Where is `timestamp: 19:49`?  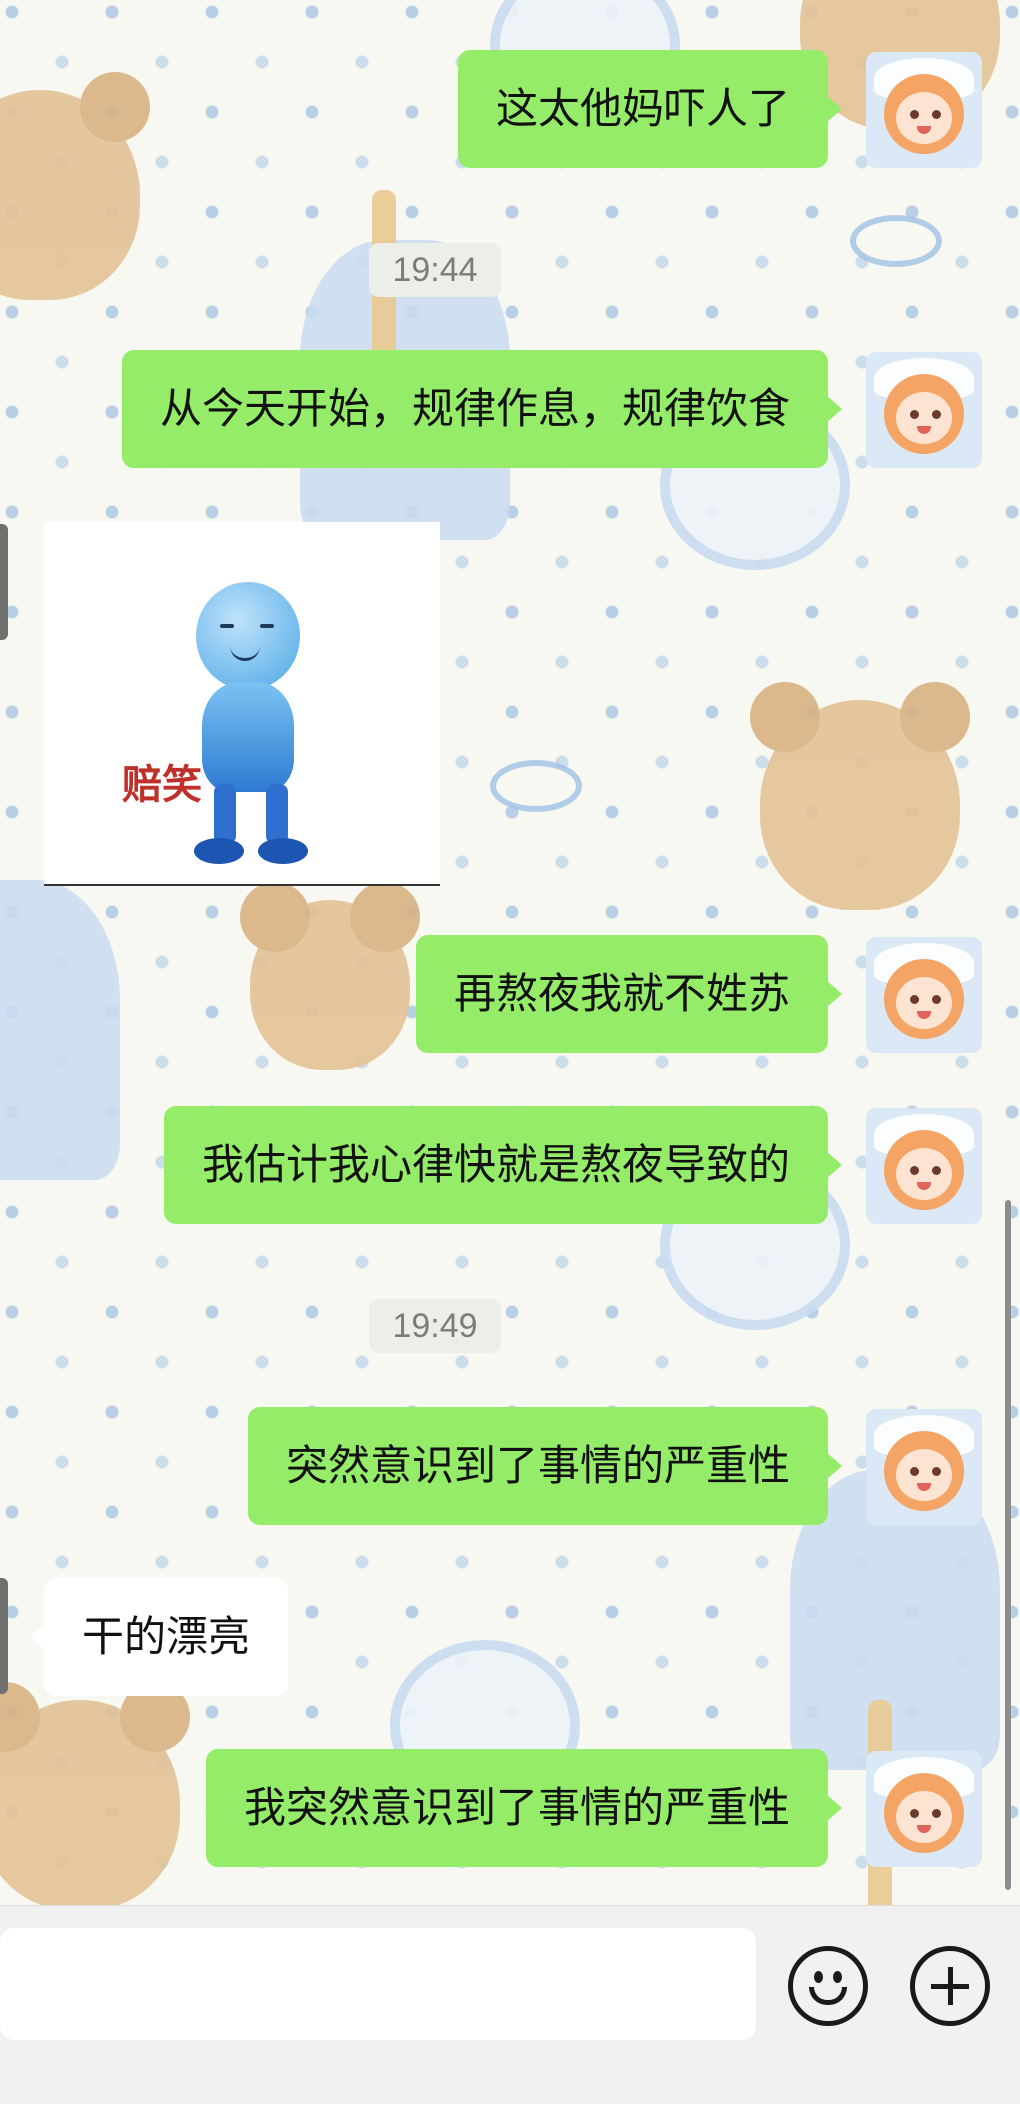 timestamp: 19:49 is located at coordinates (435, 1326).